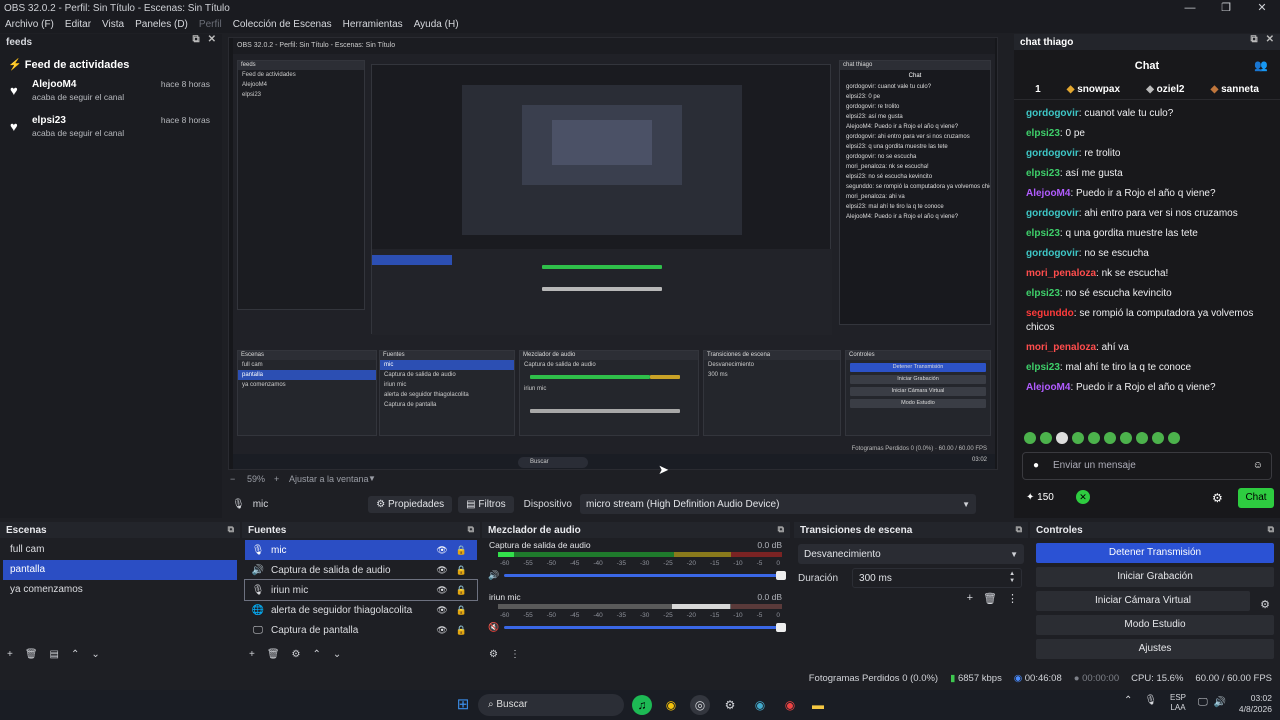 This screenshot has width=1280, height=720. I want to click on speaker-icon: 🔊, so click(493, 575).